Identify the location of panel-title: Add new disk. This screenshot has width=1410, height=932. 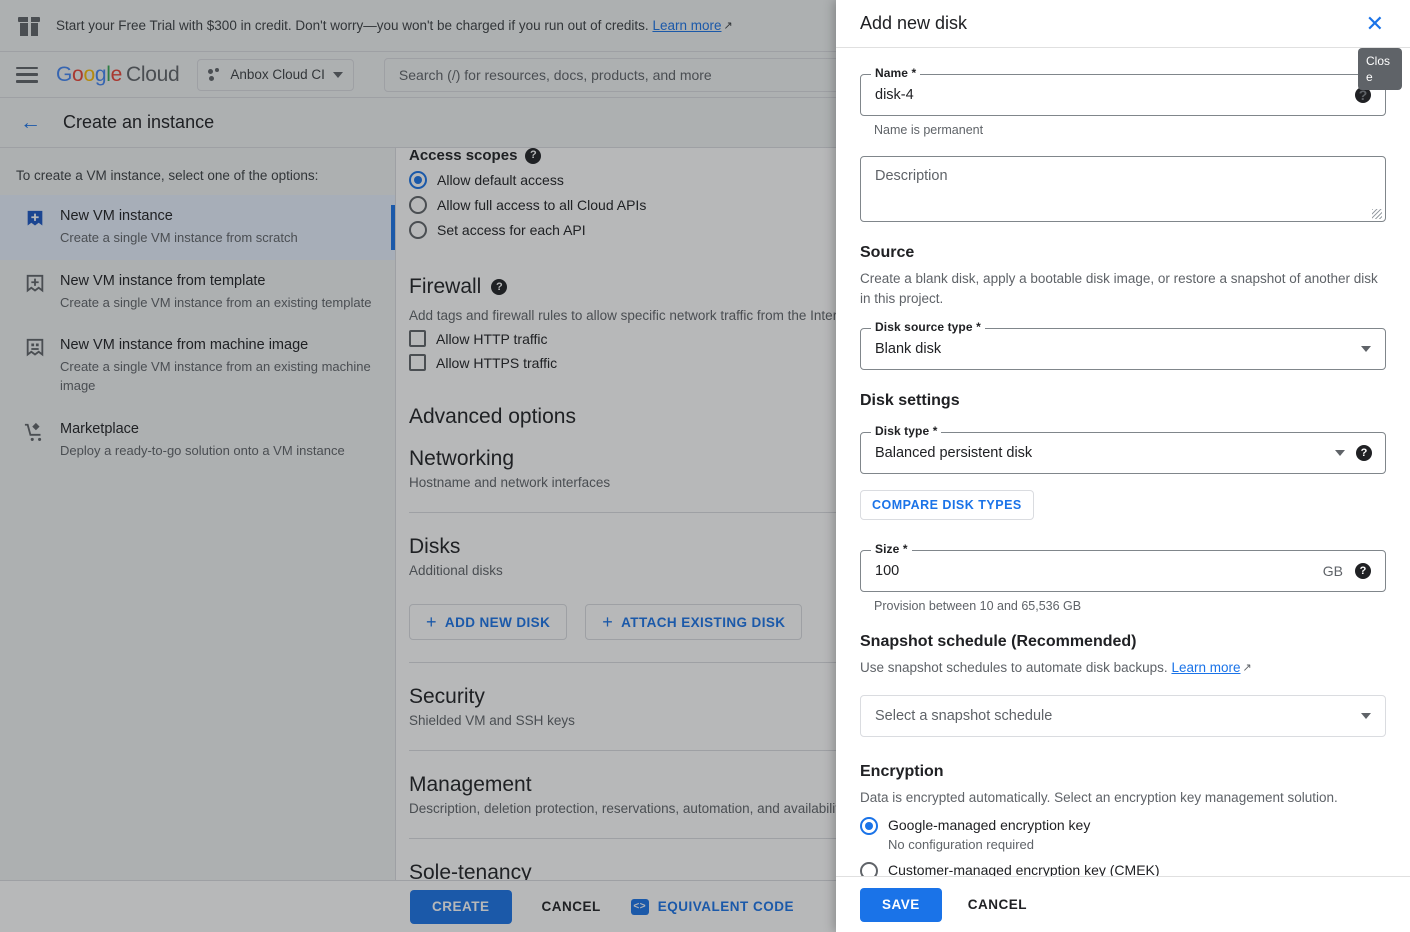
(914, 23).